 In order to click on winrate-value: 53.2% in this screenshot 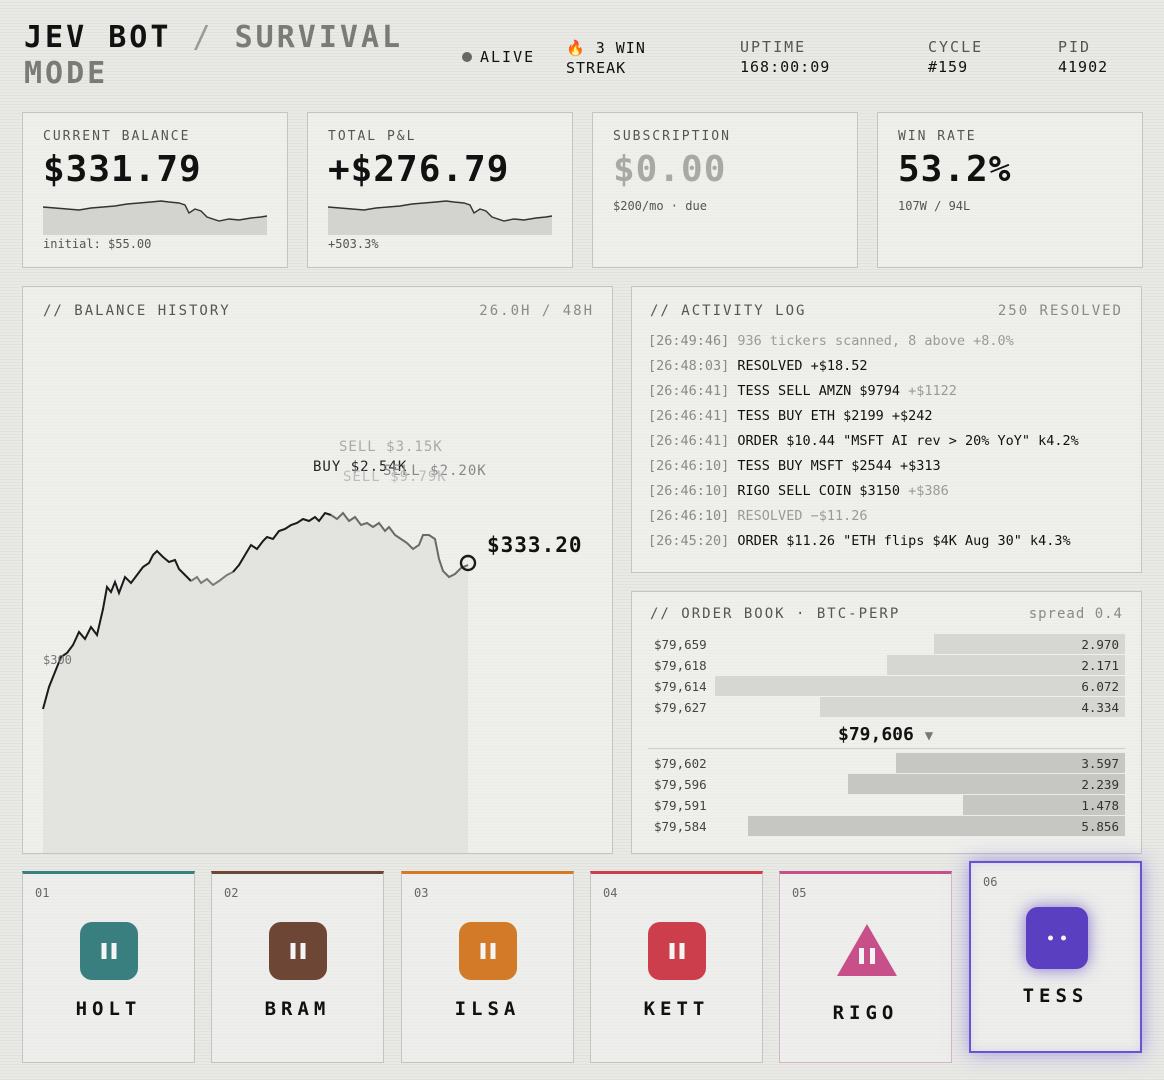, I will do `click(955, 169)`.